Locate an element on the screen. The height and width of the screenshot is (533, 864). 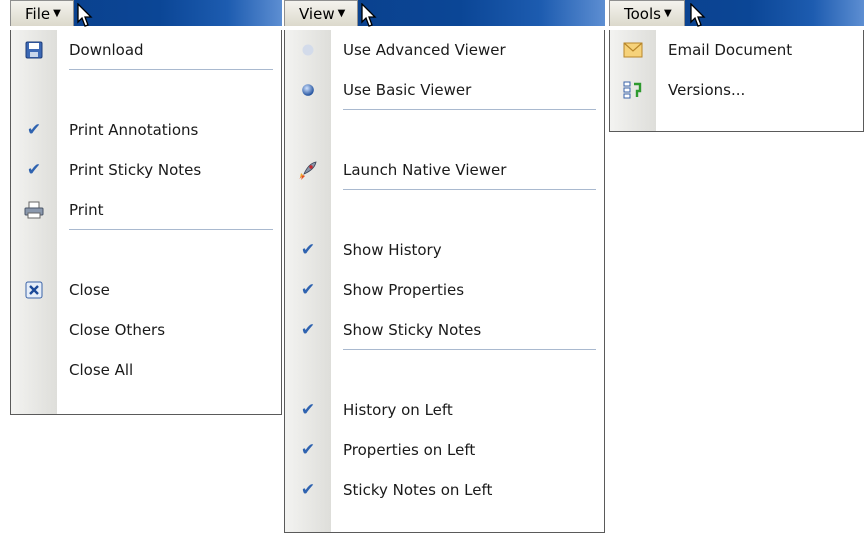
tools-menu-title: Tools is located at coordinates (642, 13).